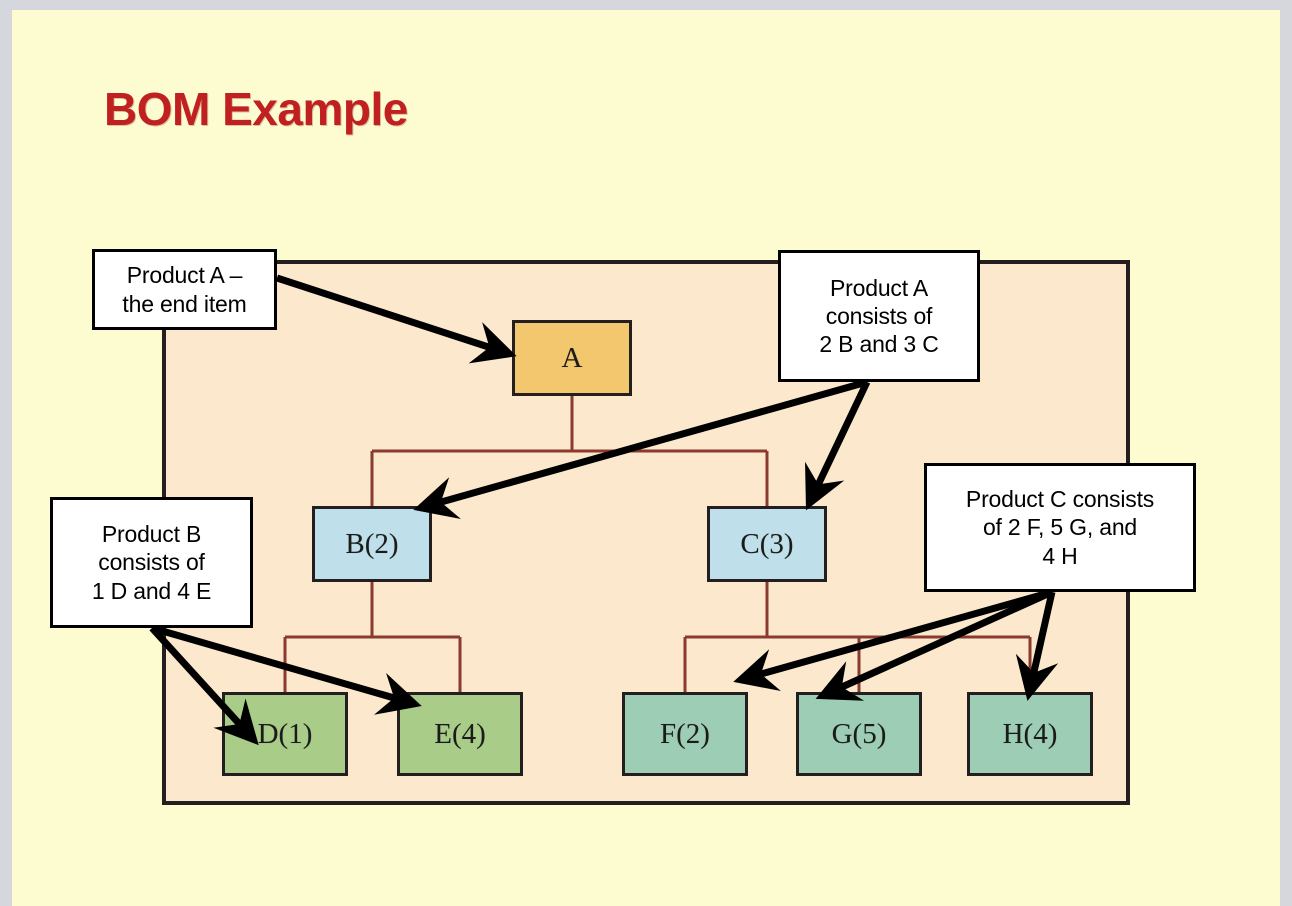 The width and height of the screenshot is (1292, 906). Describe the element at coordinates (460, 734) in the screenshot. I see `bom-node-e: E(4)` at that location.